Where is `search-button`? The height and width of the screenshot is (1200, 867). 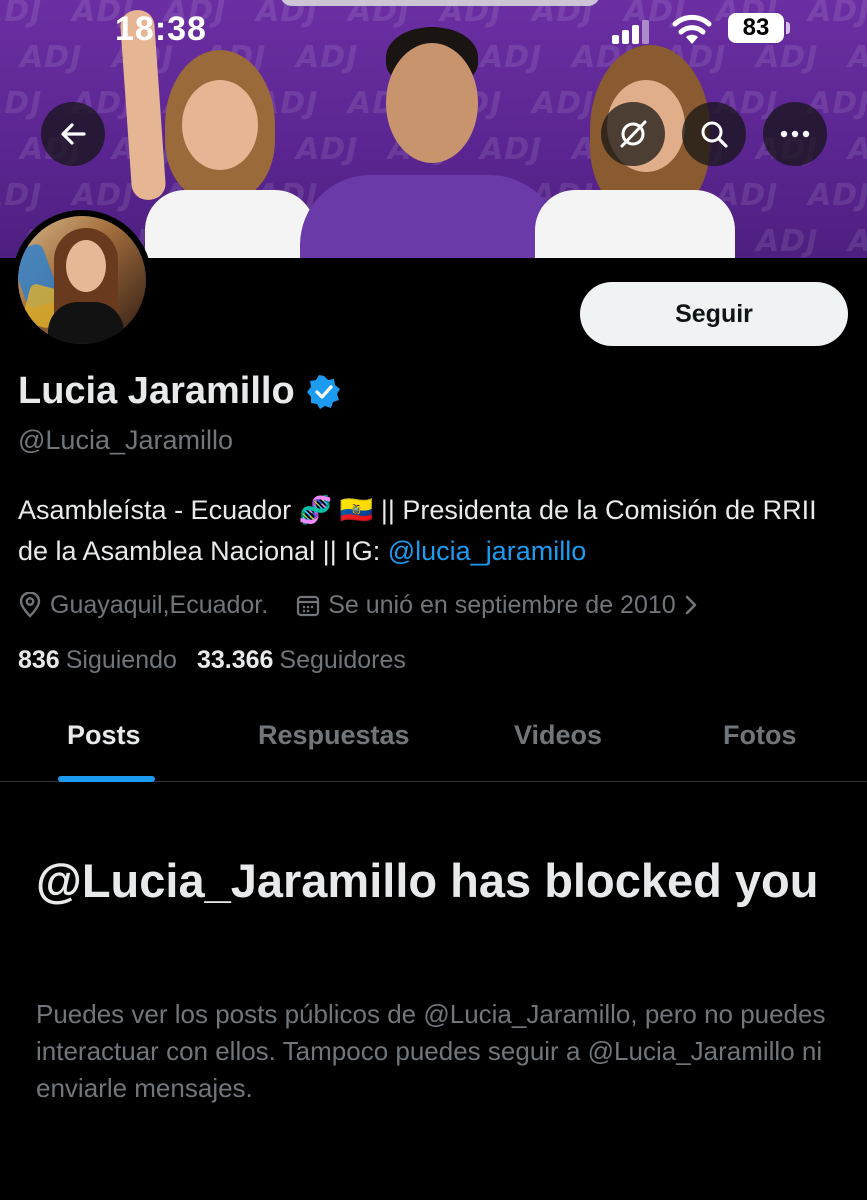
search-button is located at coordinates (714, 134).